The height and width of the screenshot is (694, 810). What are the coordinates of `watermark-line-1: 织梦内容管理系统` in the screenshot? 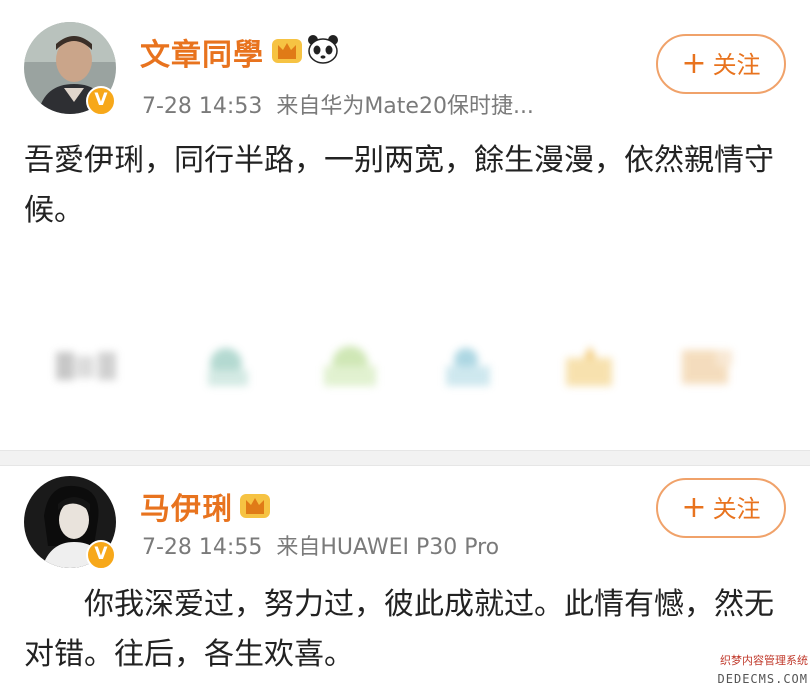 It's located at (764, 660).